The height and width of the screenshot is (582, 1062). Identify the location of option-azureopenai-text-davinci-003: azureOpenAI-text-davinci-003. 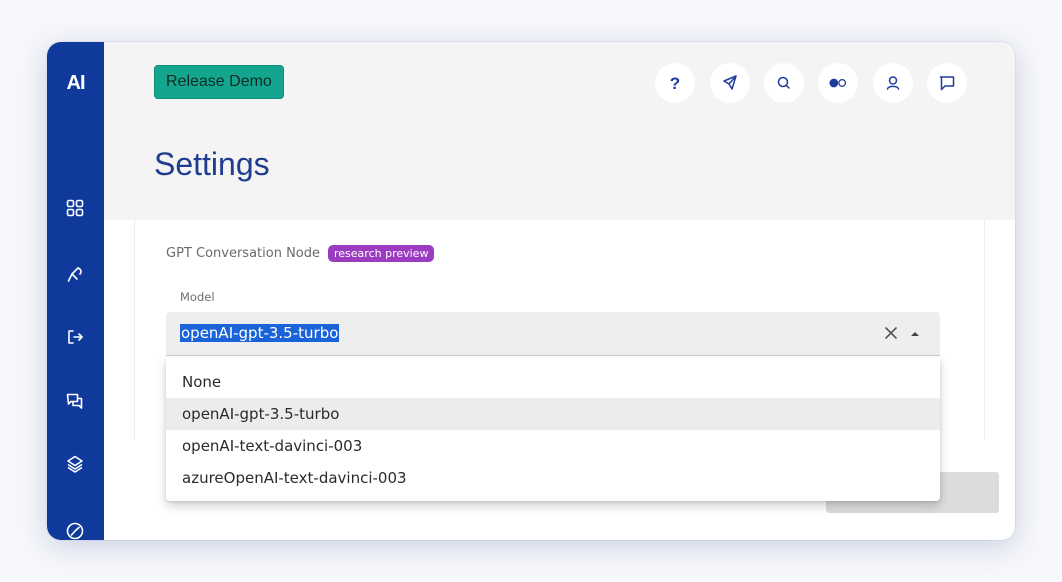
(553, 478).